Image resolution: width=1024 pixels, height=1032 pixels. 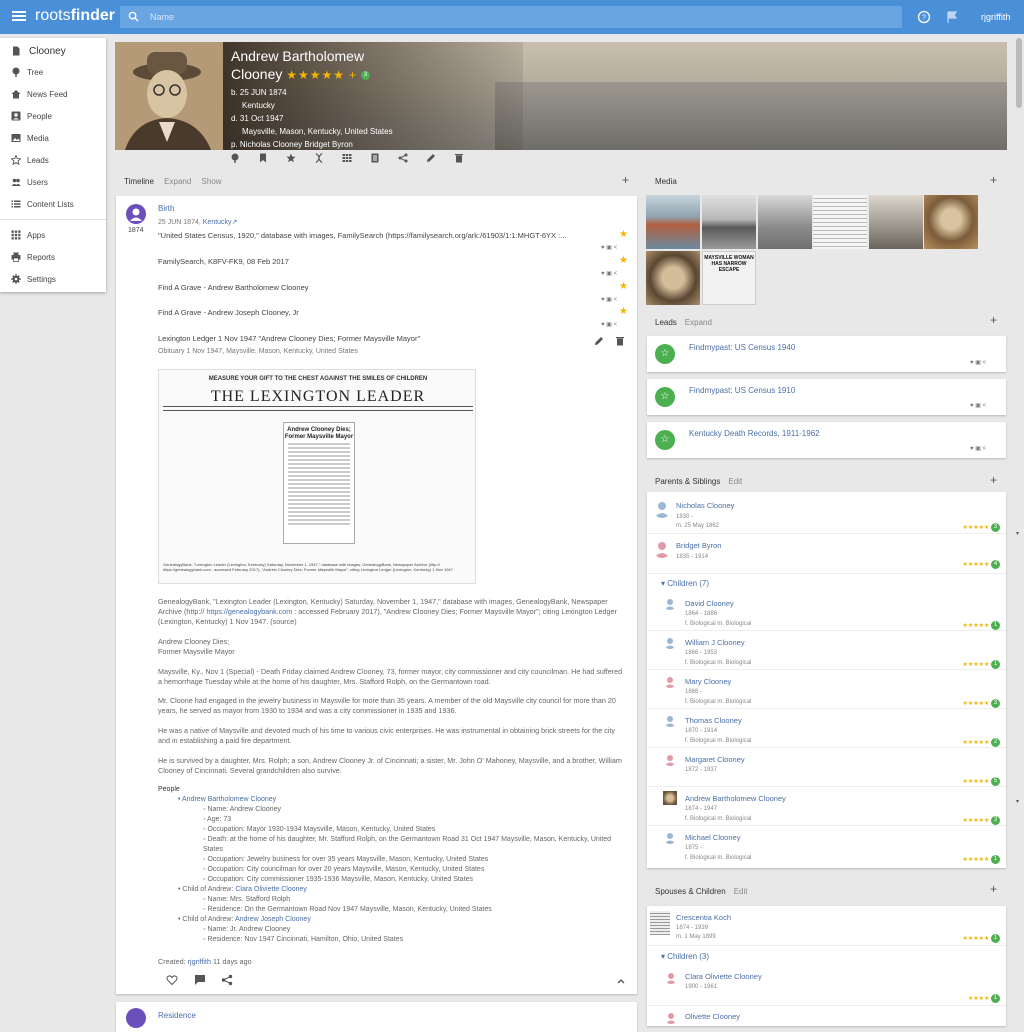 I want to click on person-link: Clara Oliviette Clooney, so click(x=271, y=889).